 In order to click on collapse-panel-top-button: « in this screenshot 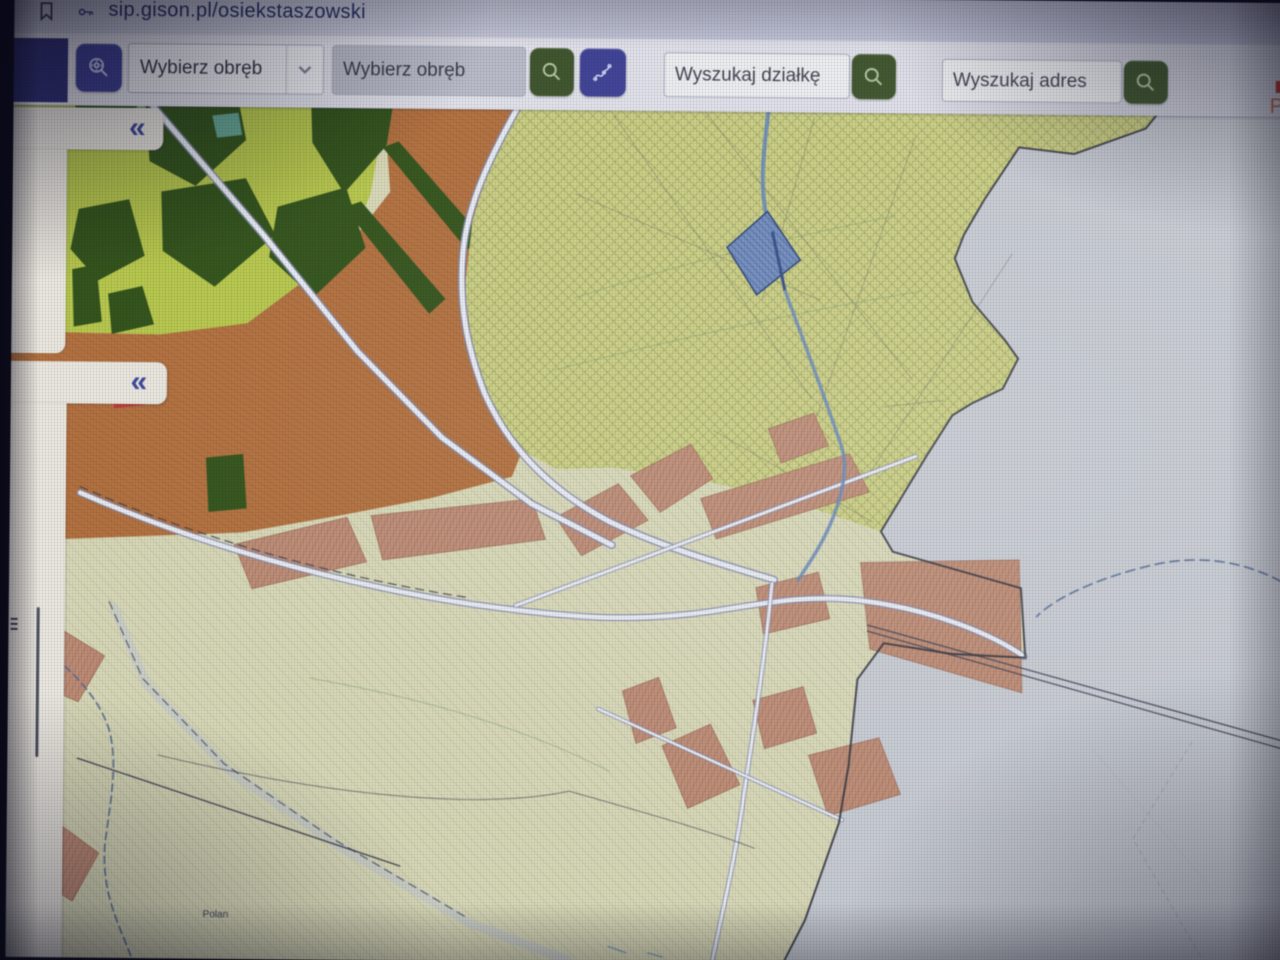, I will do `click(137, 128)`.